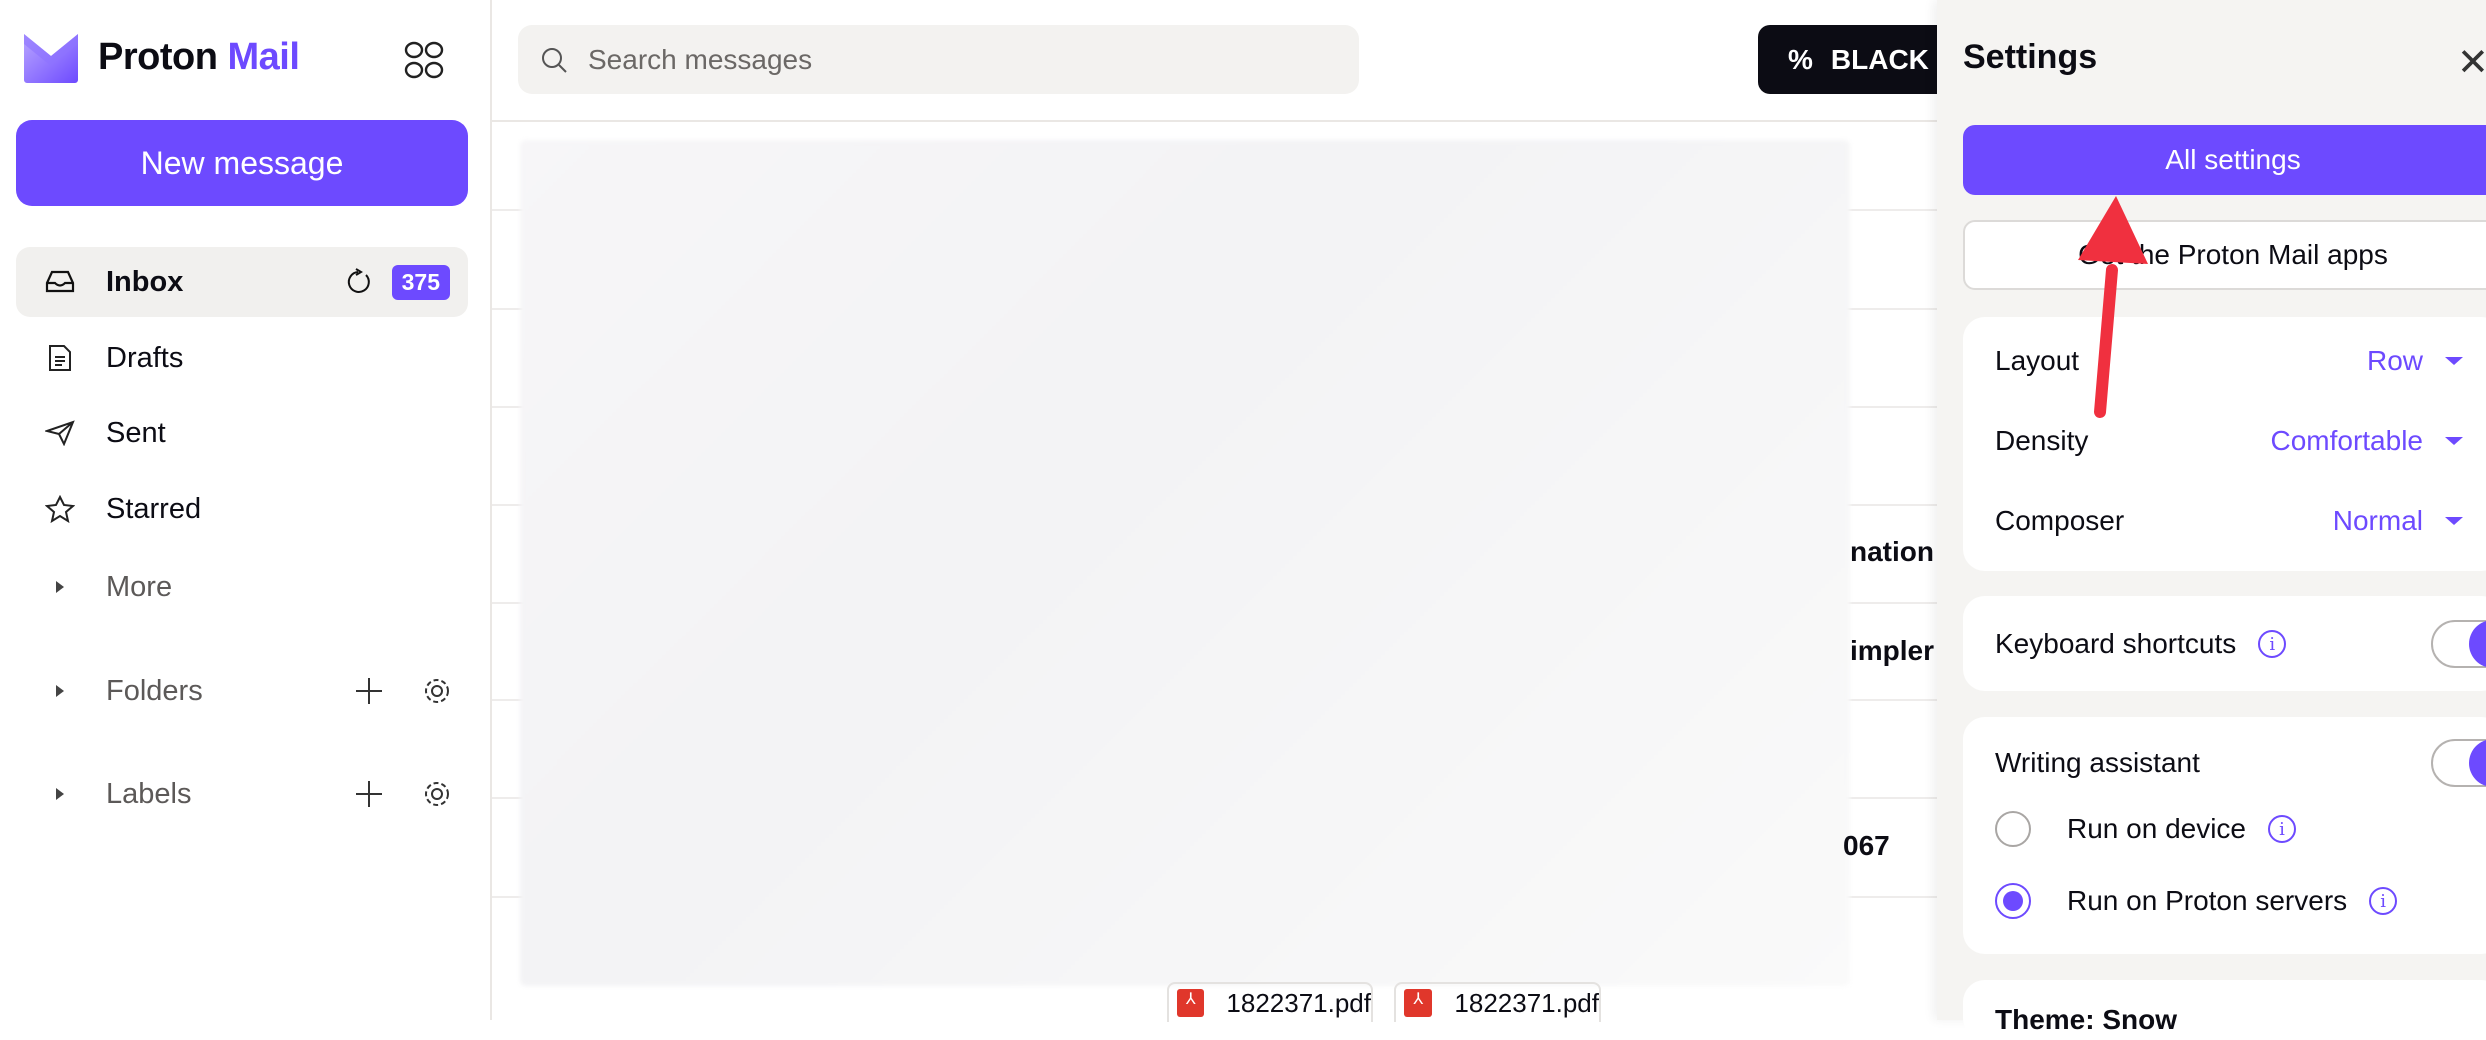 The image size is (2486, 1040). I want to click on sidebar-section-labels: Labels, so click(242, 794).